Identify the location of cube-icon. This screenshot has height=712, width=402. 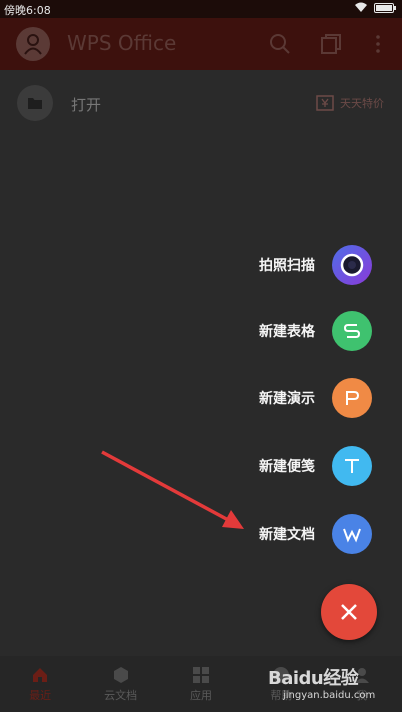
(120, 675).